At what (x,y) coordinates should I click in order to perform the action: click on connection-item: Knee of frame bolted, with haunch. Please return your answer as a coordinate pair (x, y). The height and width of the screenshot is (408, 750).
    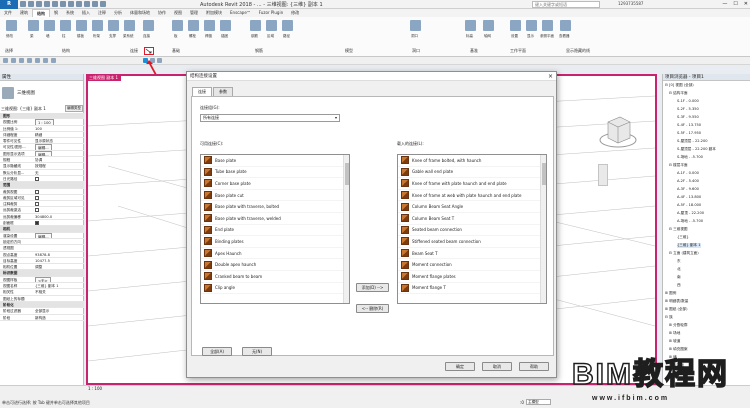
    Looking at the image, I should click on (472, 161).